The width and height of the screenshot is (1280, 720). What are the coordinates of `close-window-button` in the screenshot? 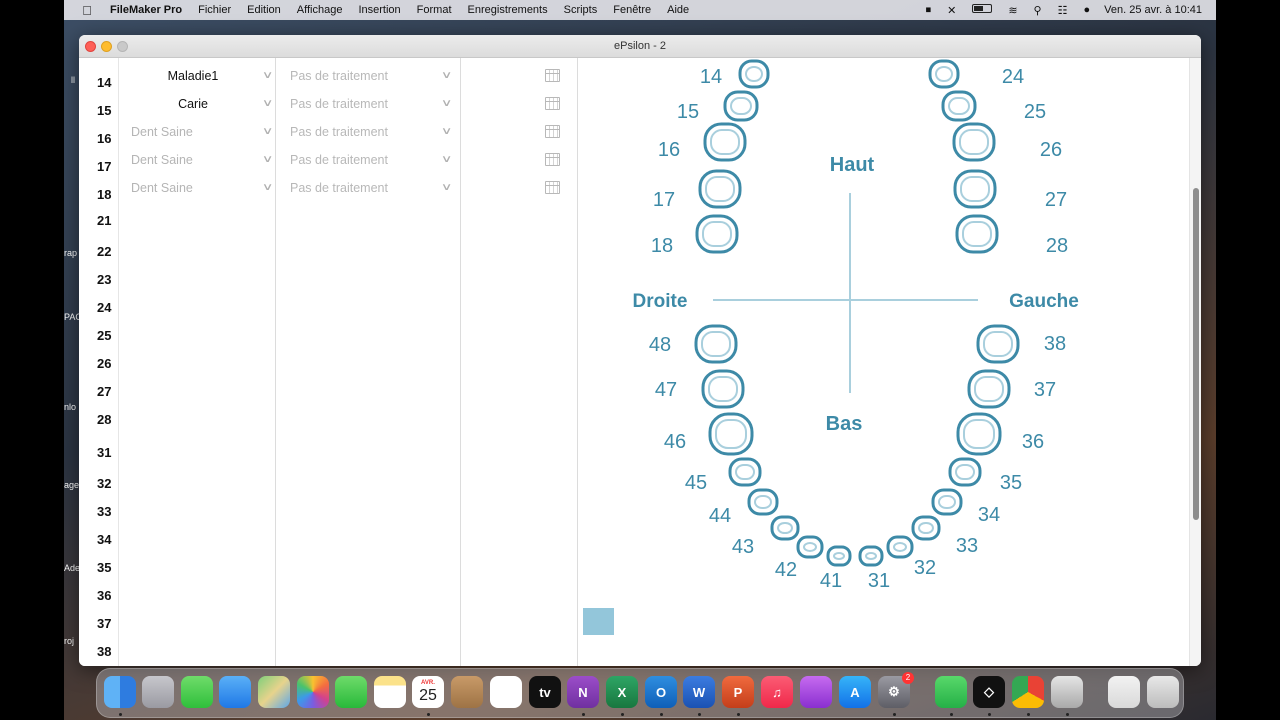 It's located at (90, 46).